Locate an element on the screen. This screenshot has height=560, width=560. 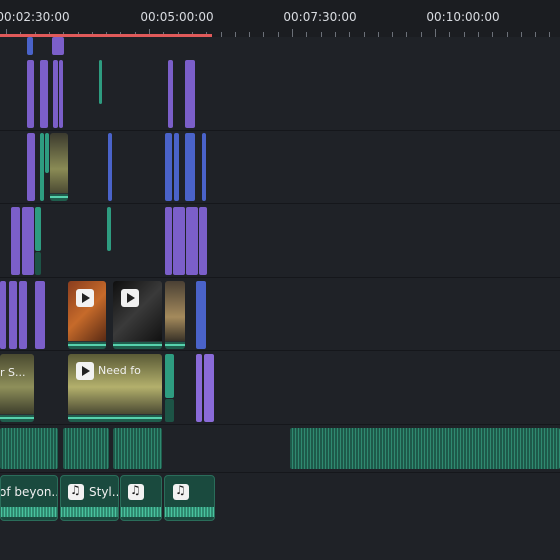
timecode-label: 00:02:30:00 is located at coordinates (35, 17).